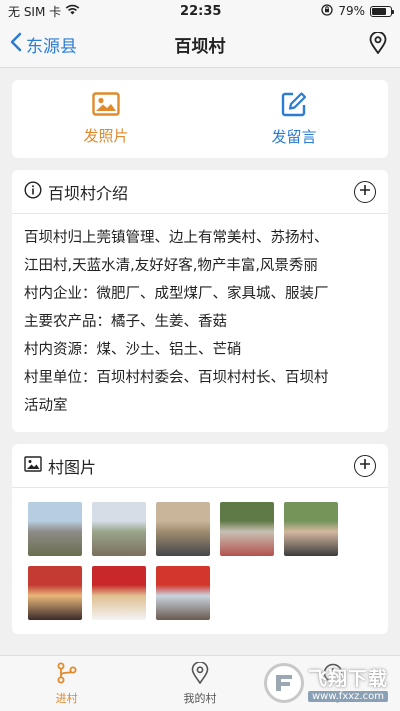  What do you see at coordinates (16, 44) in the screenshot?
I see `chevron-left-icon` at bounding box center [16, 44].